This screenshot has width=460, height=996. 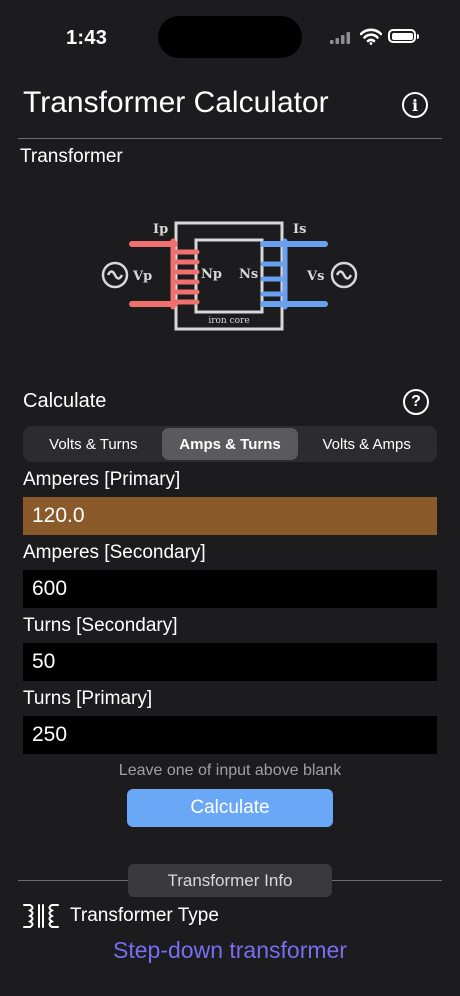 What do you see at coordinates (299, 229) in the screenshot?
I see `label-is: Is` at bounding box center [299, 229].